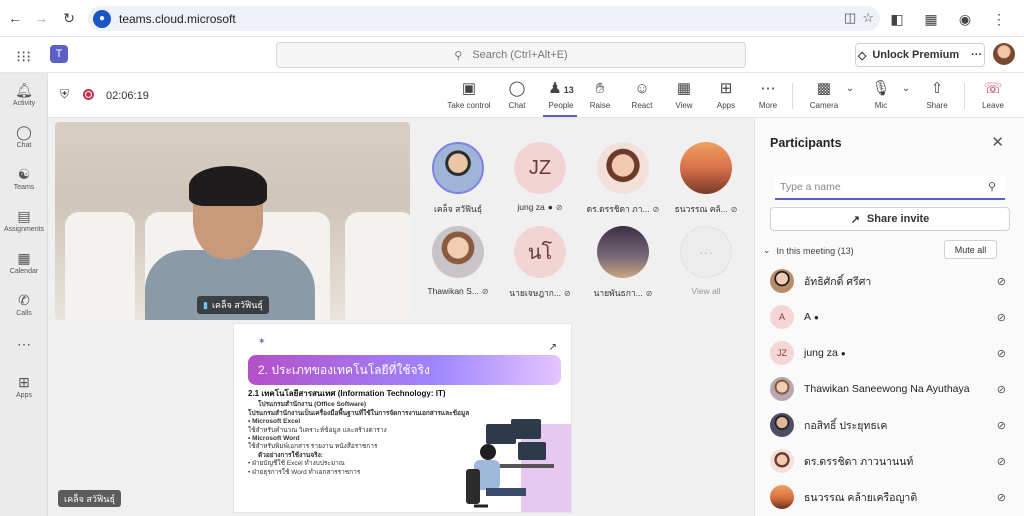 The height and width of the screenshot is (516, 1024). What do you see at coordinates (642, 94) in the screenshot?
I see `react-button: ☺ React` at bounding box center [642, 94].